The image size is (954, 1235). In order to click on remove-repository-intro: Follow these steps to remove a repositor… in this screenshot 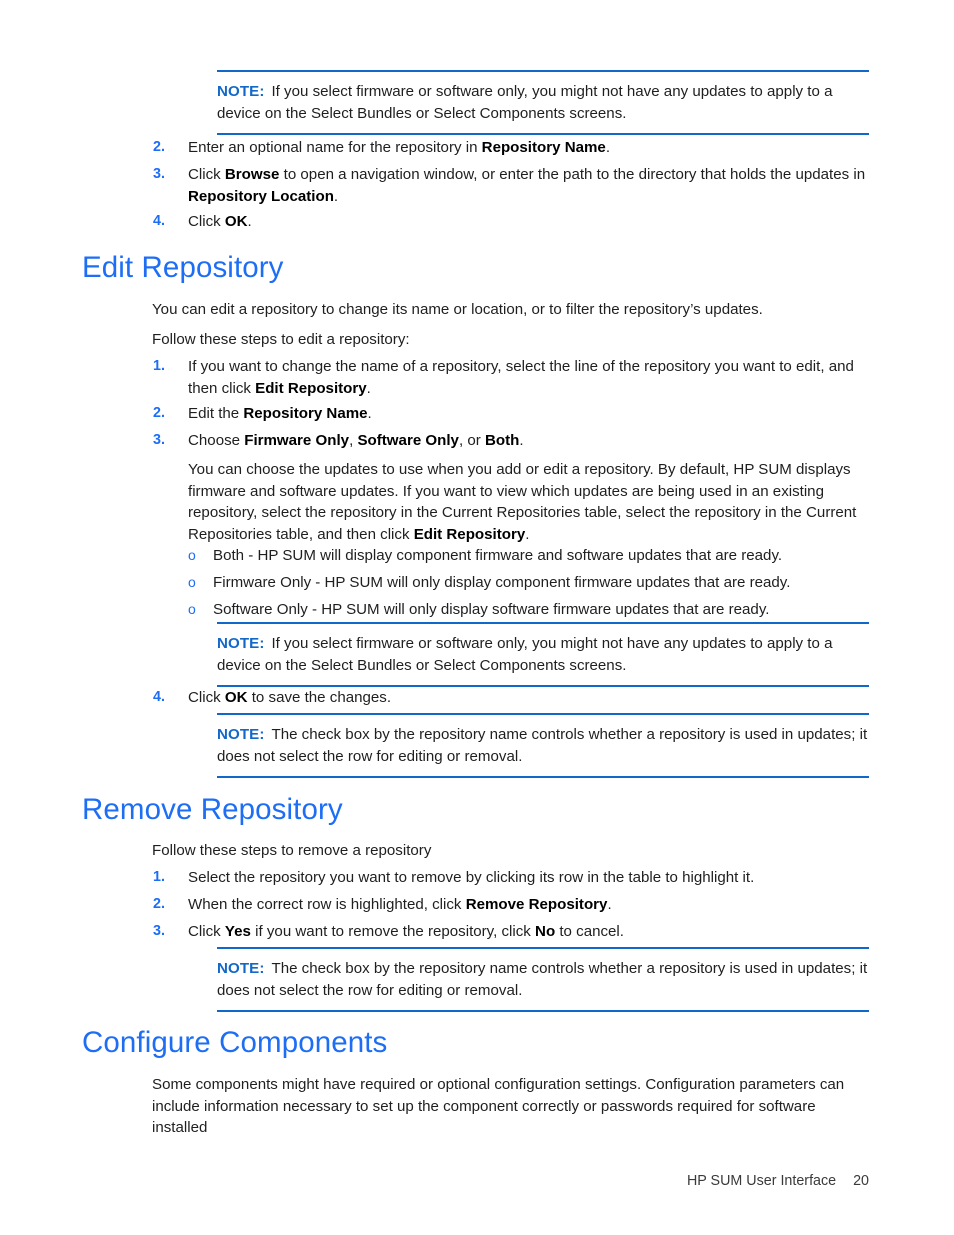, I will do `click(292, 850)`.